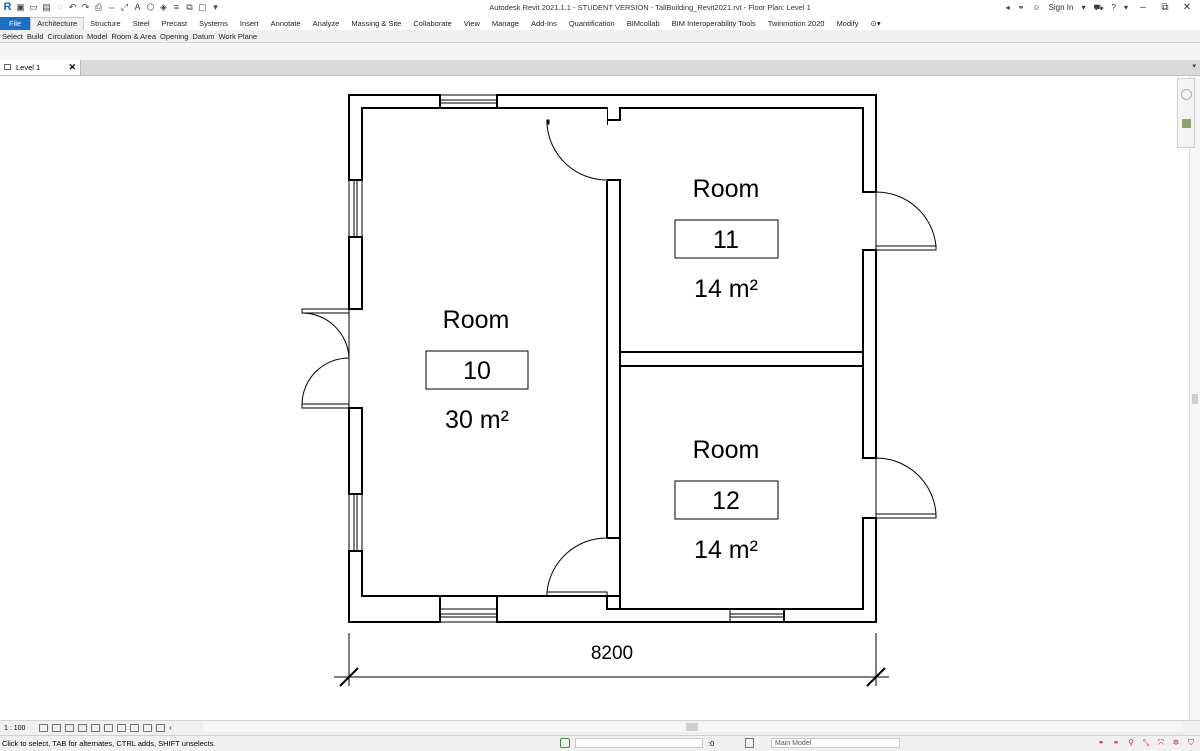  What do you see at coordinates (355, 522) in the screenshot?
I see `window-left-b` at bounding box center [355, 522].